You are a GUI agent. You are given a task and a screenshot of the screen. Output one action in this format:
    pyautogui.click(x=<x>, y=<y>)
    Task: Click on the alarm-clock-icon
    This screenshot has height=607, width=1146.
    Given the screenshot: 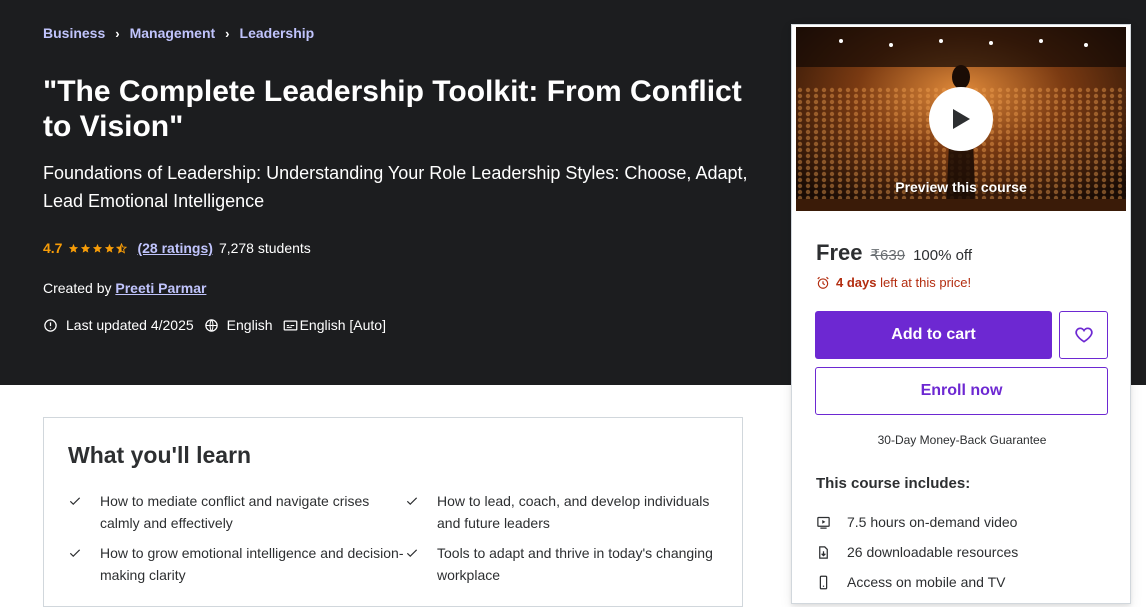 What is the action you would take?
    pyautogui.click(x=823, y=282)
    